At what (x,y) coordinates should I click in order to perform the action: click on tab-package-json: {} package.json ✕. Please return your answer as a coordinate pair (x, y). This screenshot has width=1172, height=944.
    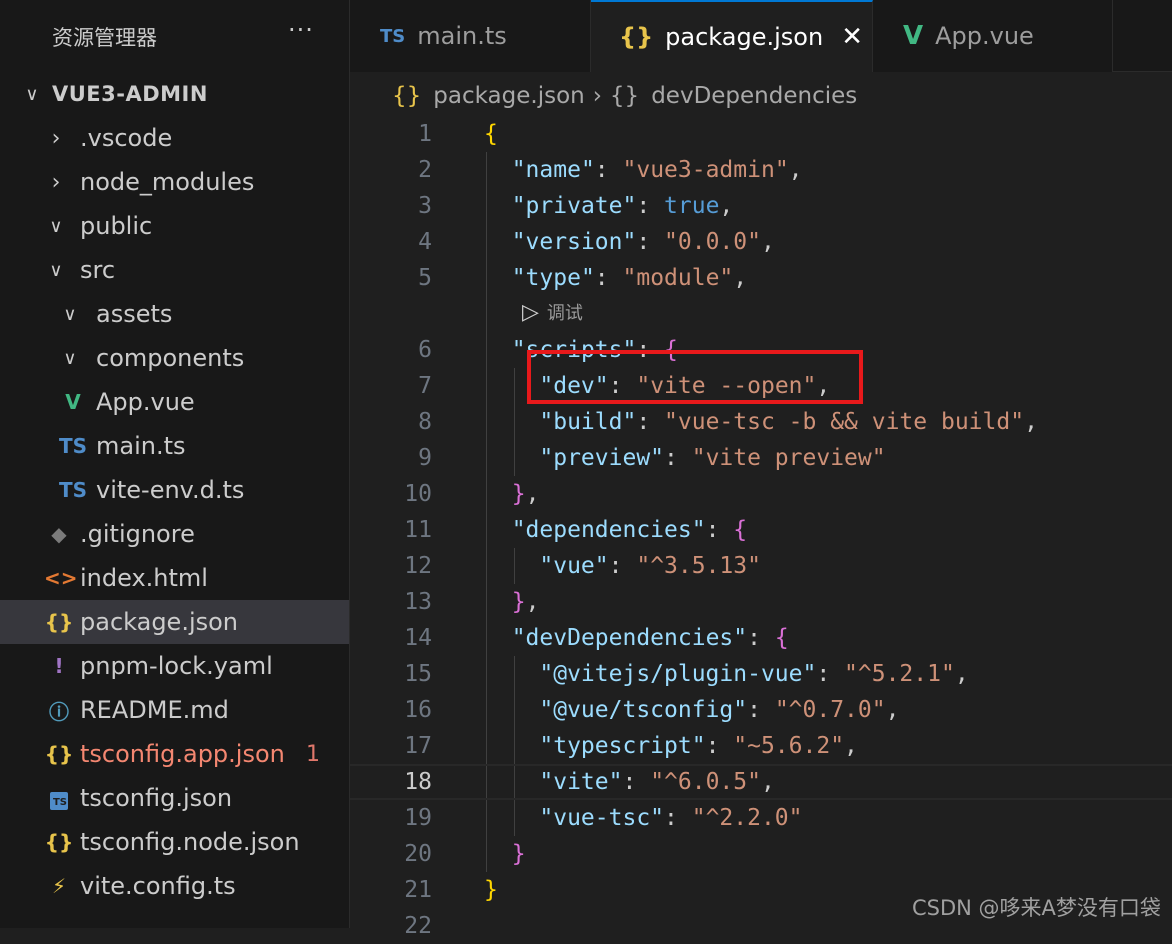
    Looking at the image, I should click on (732, 36).